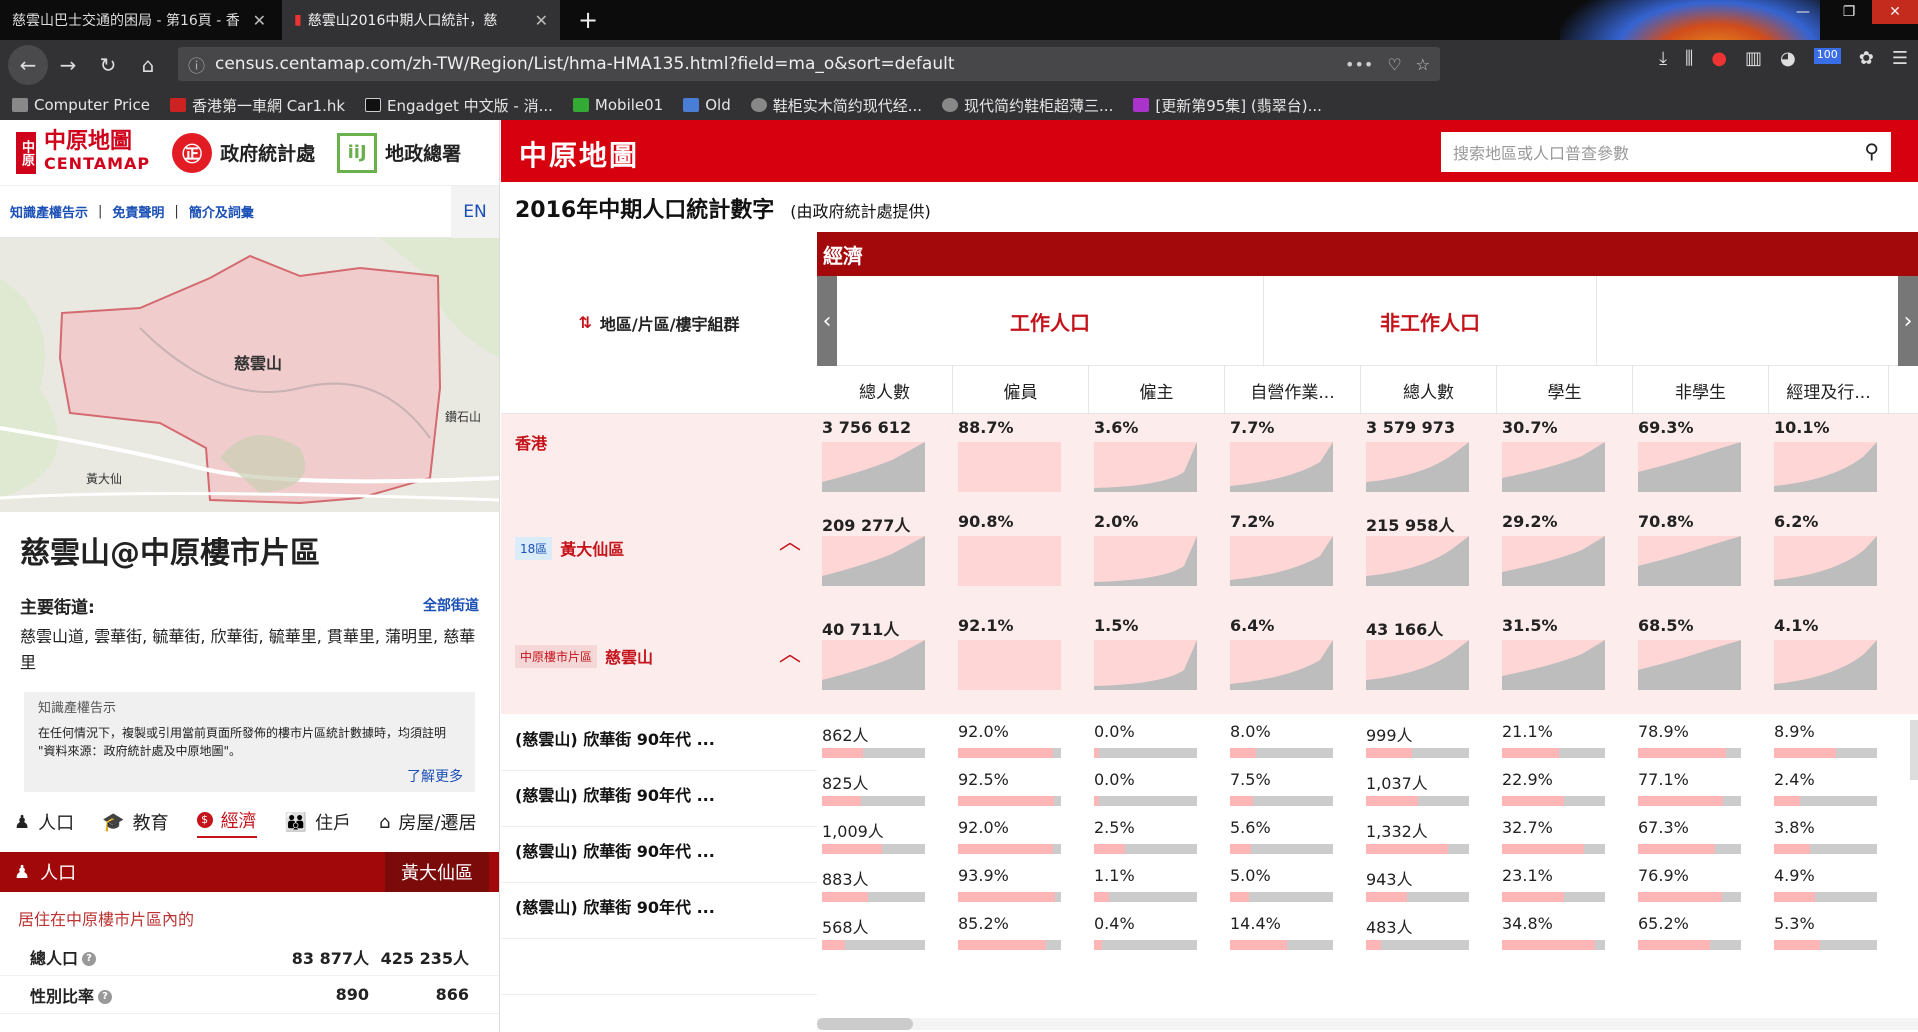 The height and width of the screenshot is (1032, 1918). What do you see at coordinates (451, 605) in the screenshot?
I see `all-streets-link: 全部街道` at bounding box center [451, 605].